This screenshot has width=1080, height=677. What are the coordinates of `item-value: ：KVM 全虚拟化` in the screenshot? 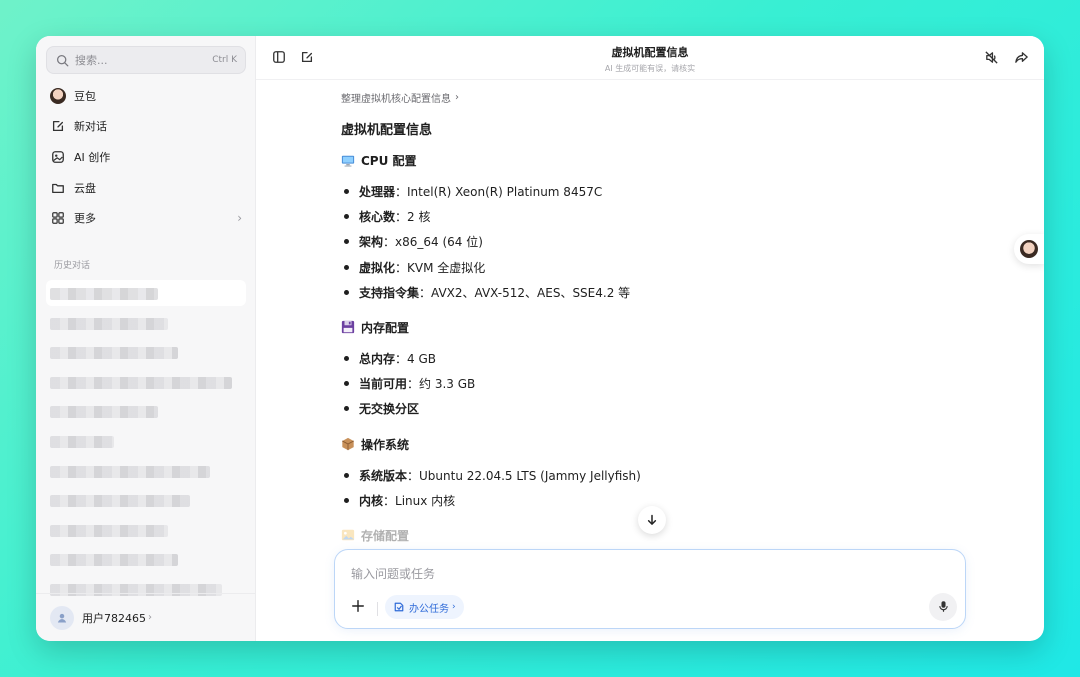 It's located at (440, 267).